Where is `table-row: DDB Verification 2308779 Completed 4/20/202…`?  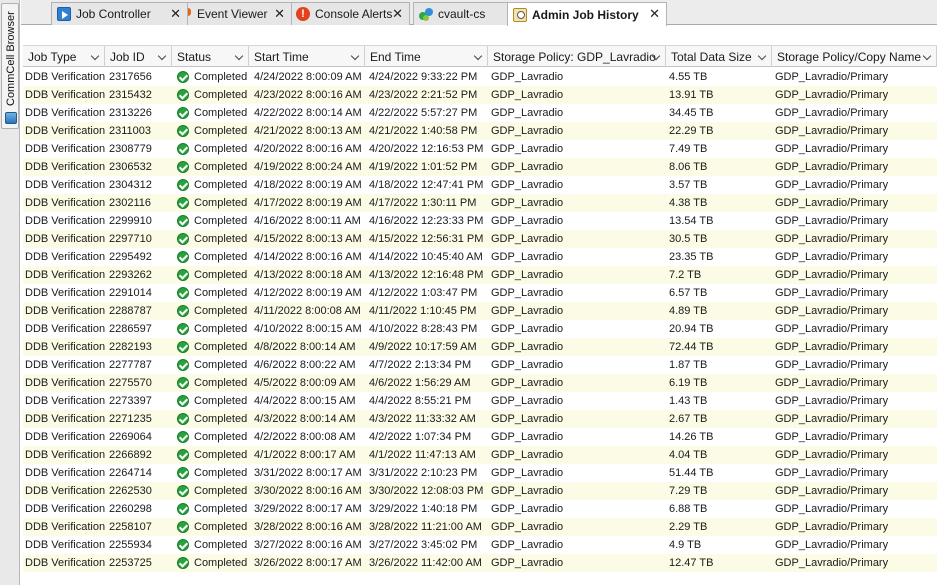
table-row: DDB Verification 2308779 Completed 4/20/202… is located at coordinates (480, 149).